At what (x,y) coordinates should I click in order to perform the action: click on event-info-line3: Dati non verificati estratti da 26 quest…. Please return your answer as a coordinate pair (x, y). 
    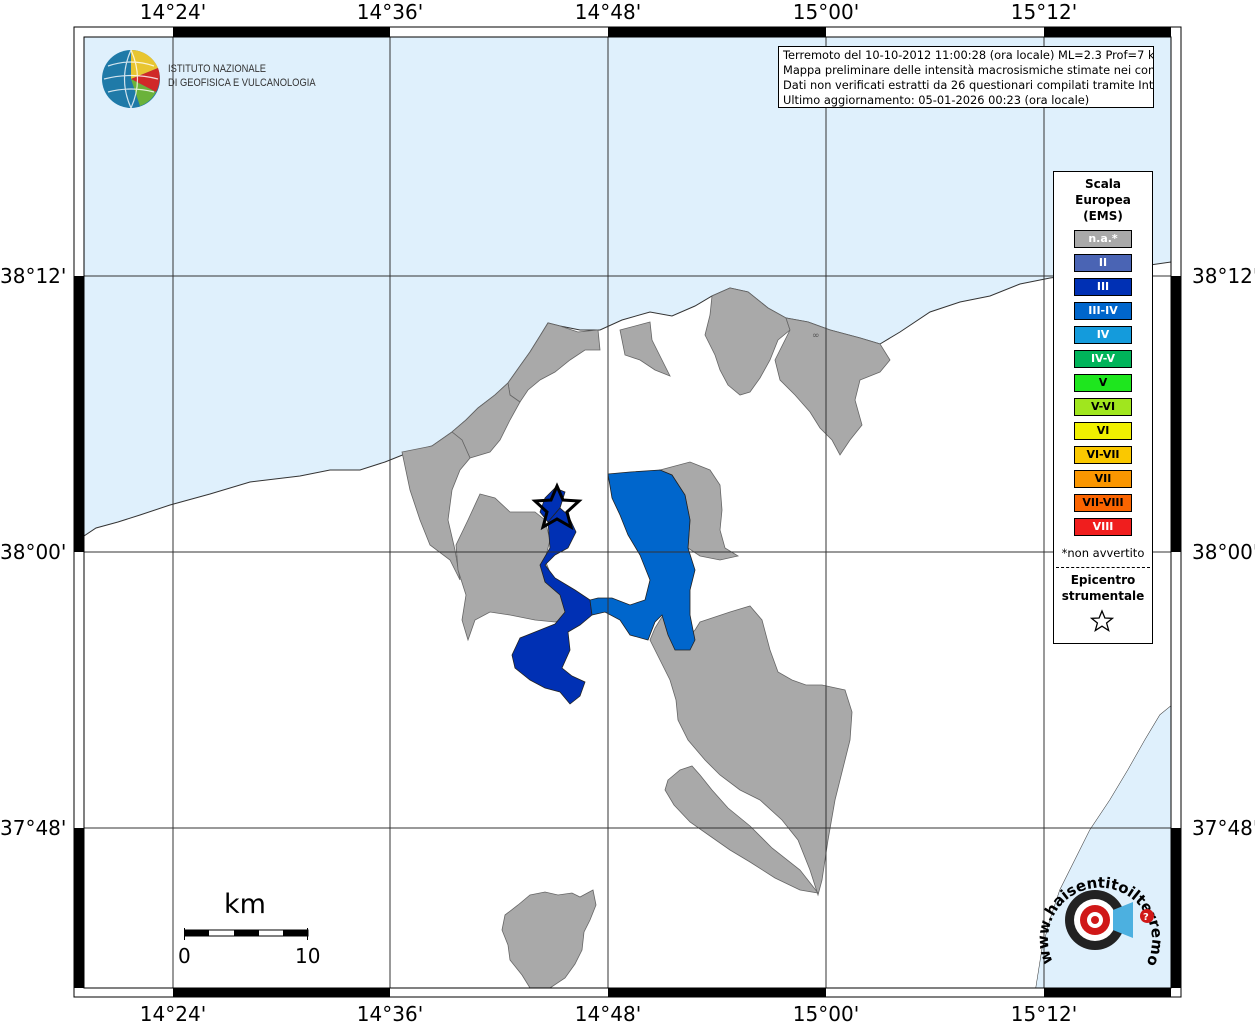
    Looking at the image, I should click on (968, 85).